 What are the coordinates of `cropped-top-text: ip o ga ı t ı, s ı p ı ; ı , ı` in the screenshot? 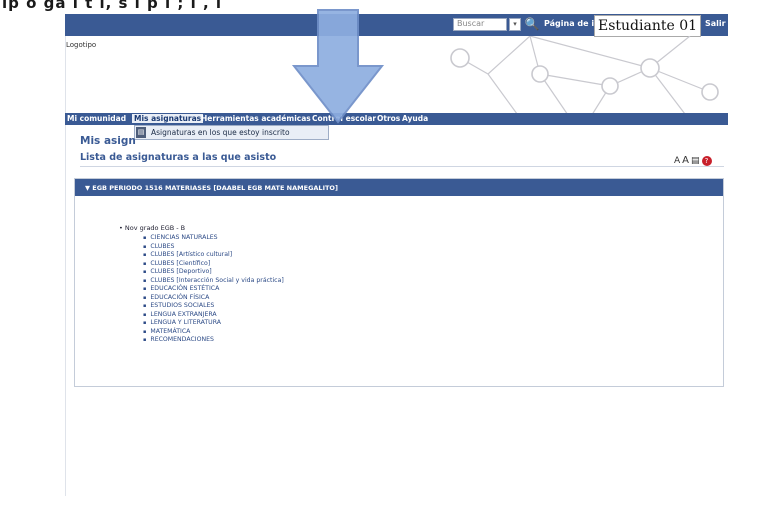 It's located at (389, 7).